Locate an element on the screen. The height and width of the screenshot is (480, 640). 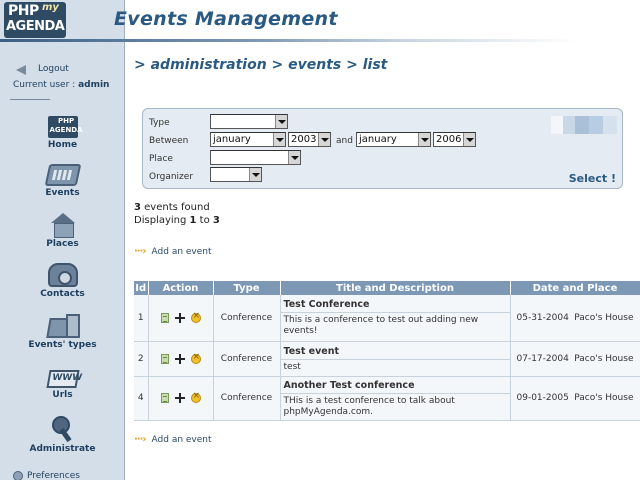
sidebar-item-administrate: Administrate is located at coordinates (62, 435).